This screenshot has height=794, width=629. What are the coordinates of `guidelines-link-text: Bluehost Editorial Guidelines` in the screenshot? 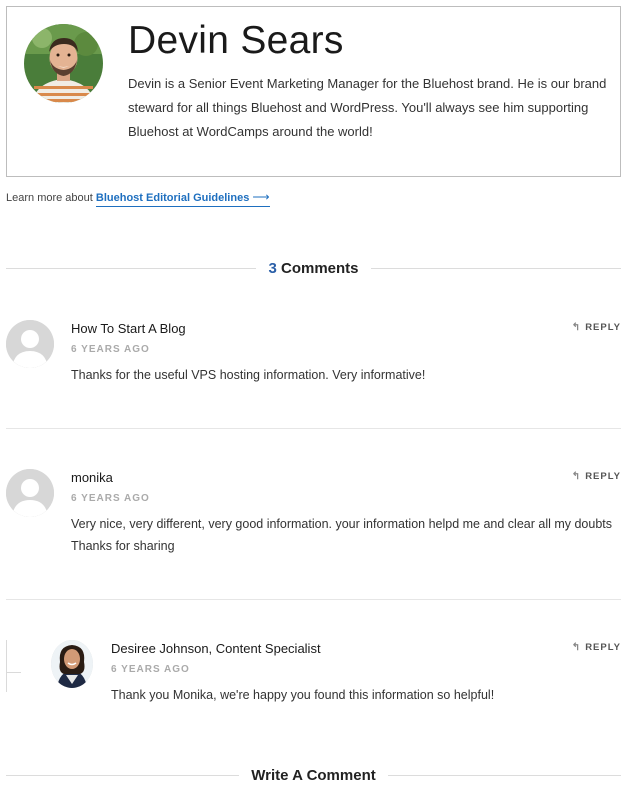 It's located at (172, 198).